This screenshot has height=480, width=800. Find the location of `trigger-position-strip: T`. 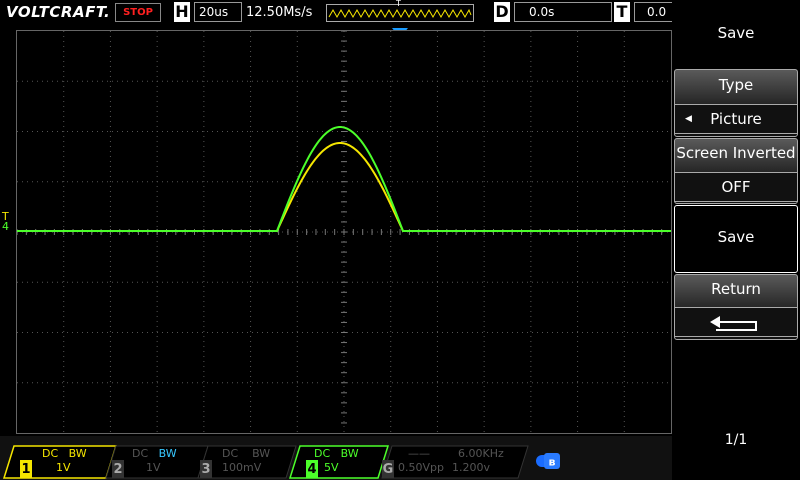

trigger-position-strip: T is located at coordinates (400, 11).